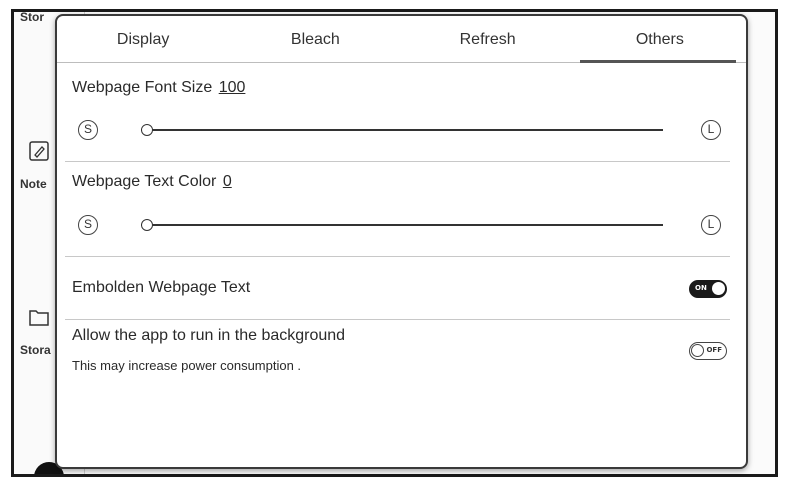  What do you see at coordinates (88, 130) in the screenshot?
I see `small-size-icon: S` at bounding box center [88, 130].